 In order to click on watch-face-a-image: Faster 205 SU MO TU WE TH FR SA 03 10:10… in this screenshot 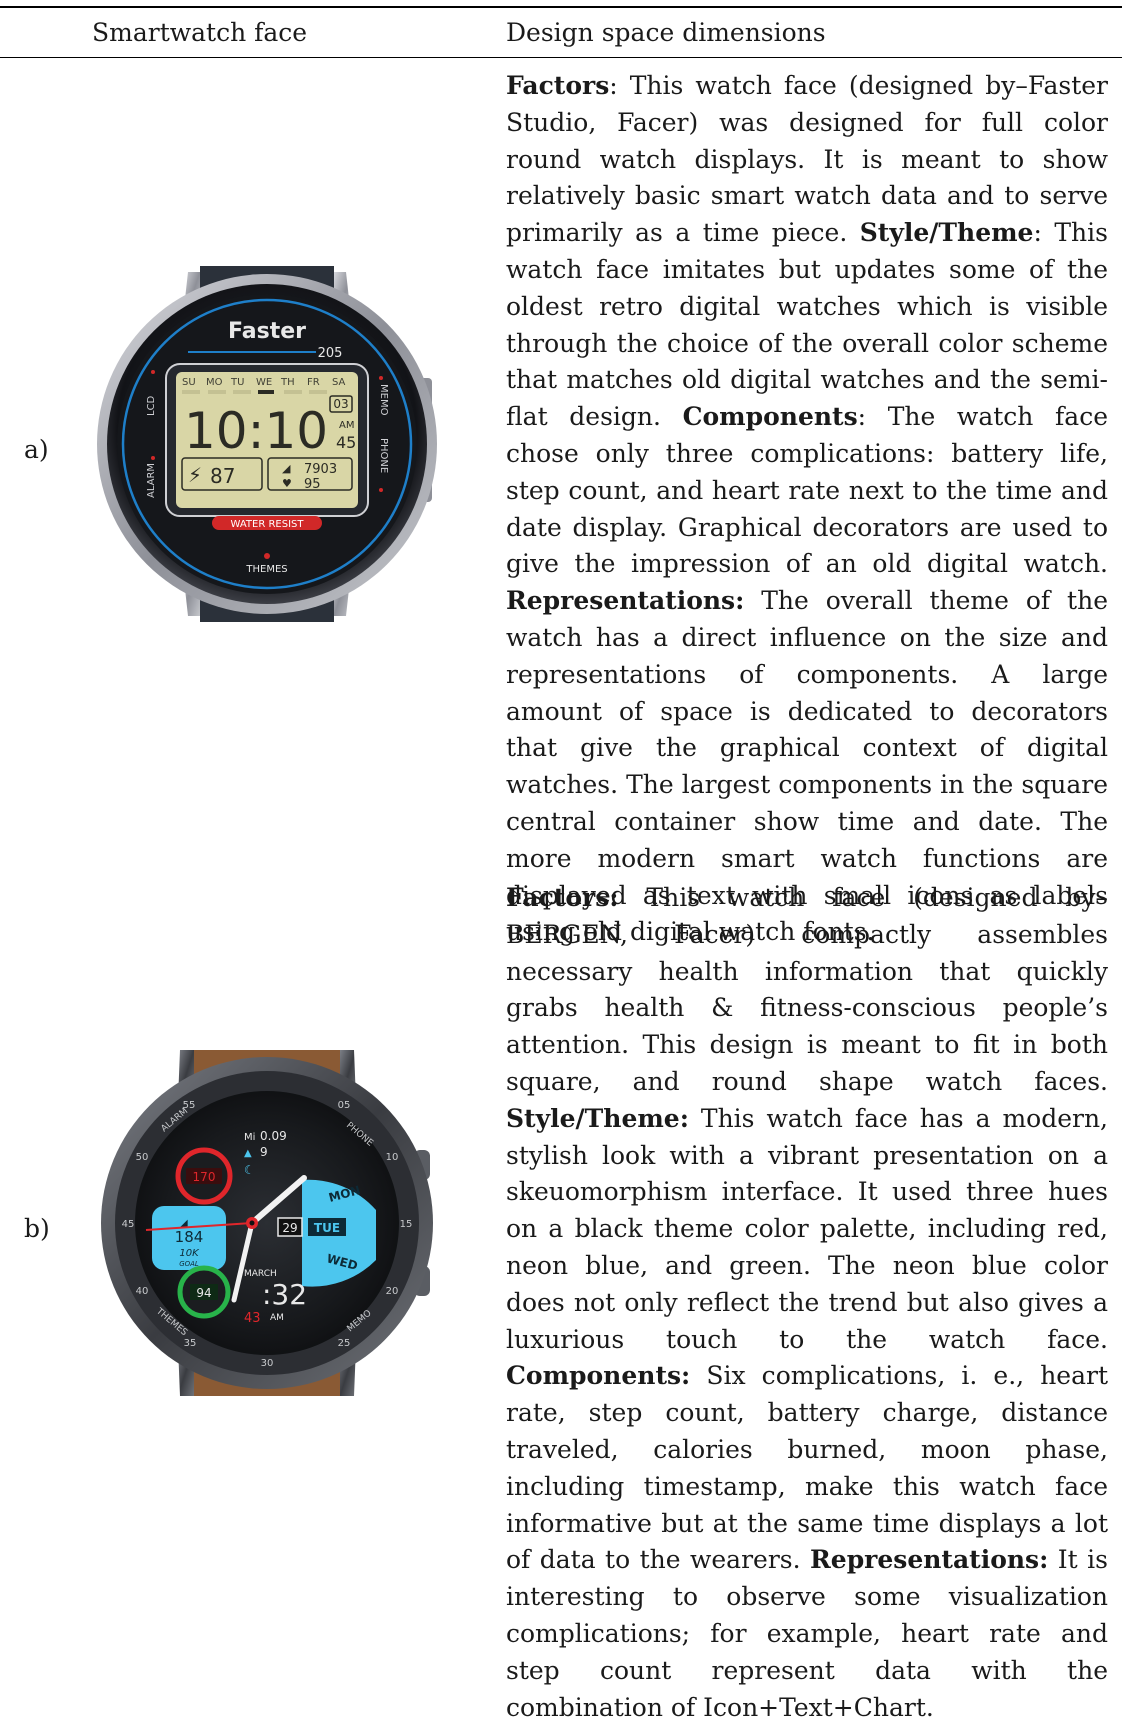, I will do `click(267, 444)`.